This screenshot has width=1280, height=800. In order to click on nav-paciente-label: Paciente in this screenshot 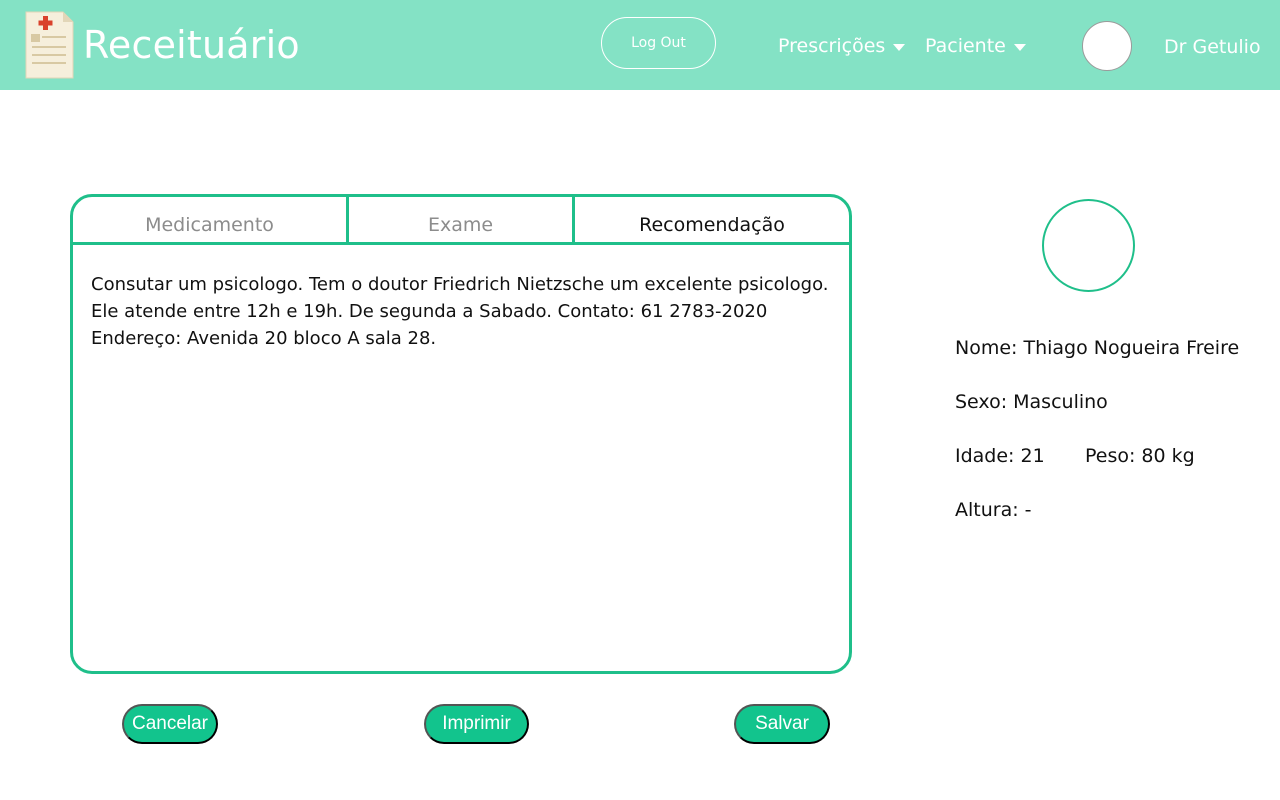, I will do `click(965, 46)`.